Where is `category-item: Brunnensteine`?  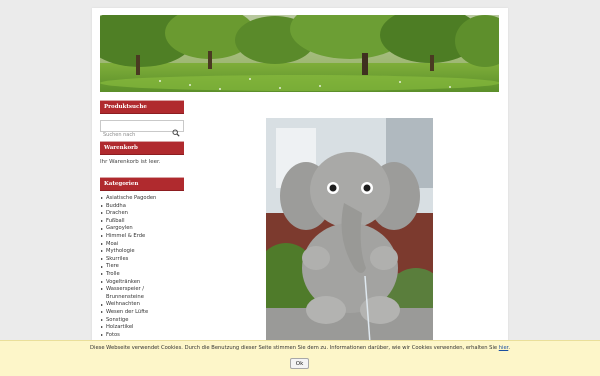
category-item: Brunnensteine is located at coordinates (142, 298).